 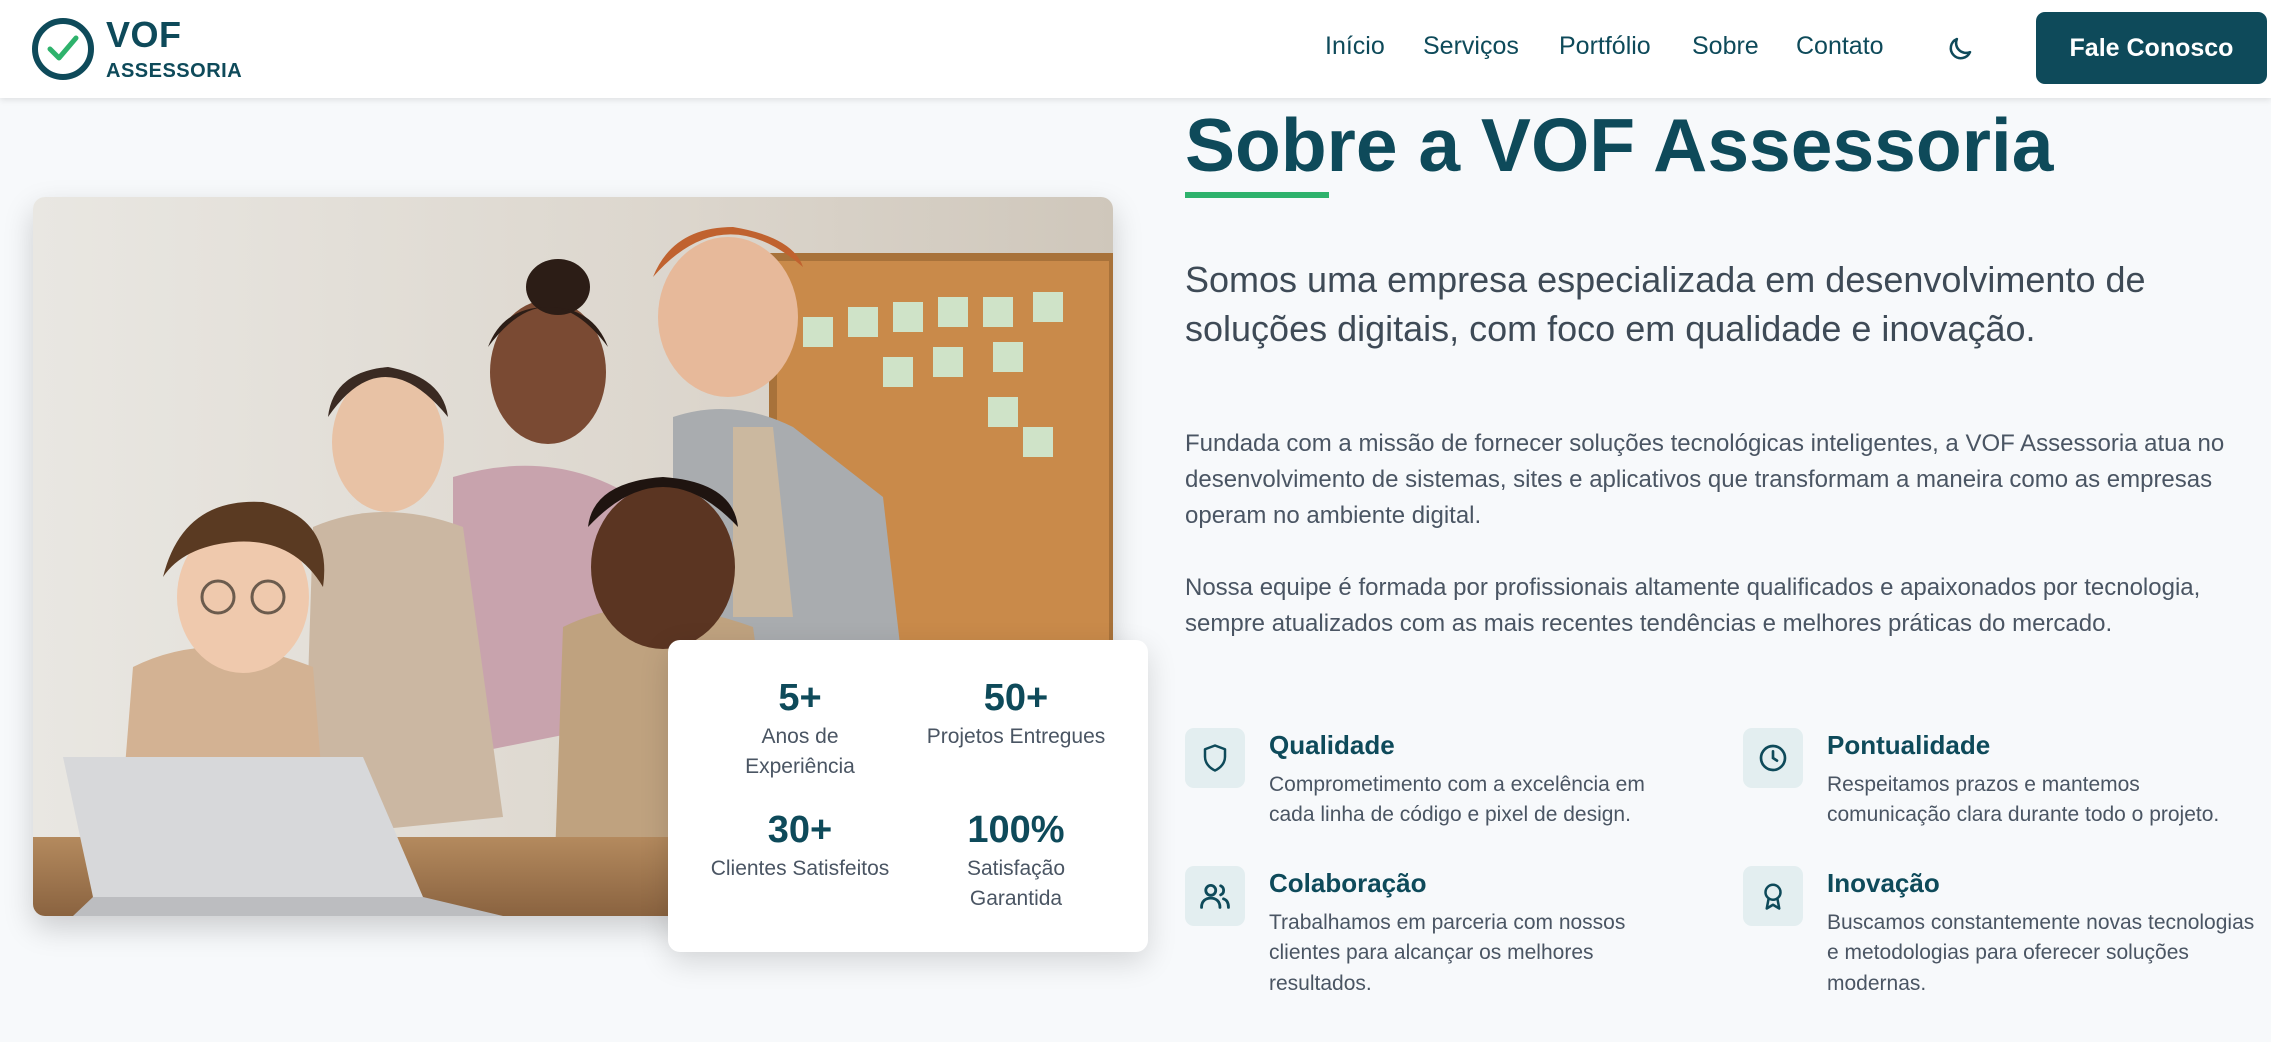 I want to click on stat-value: 100%, so click(x=1016, y=830).